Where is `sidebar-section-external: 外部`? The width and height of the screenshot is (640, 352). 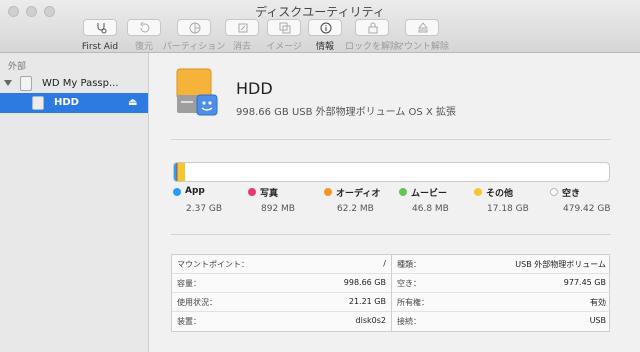
sidebar-section-external: 外部 is located at coordinates (17, 67).